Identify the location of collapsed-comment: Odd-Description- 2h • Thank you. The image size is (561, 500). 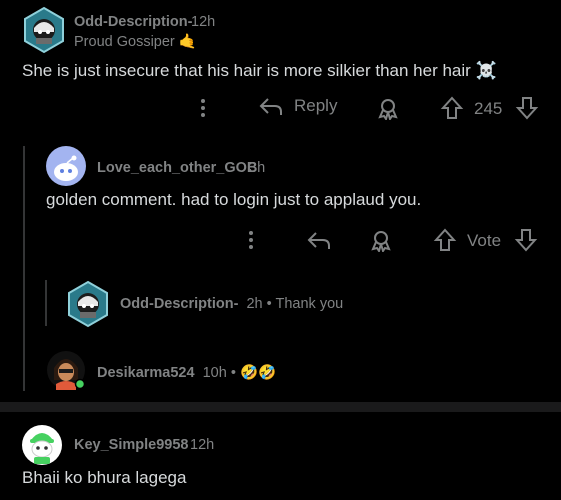
(231, 304).